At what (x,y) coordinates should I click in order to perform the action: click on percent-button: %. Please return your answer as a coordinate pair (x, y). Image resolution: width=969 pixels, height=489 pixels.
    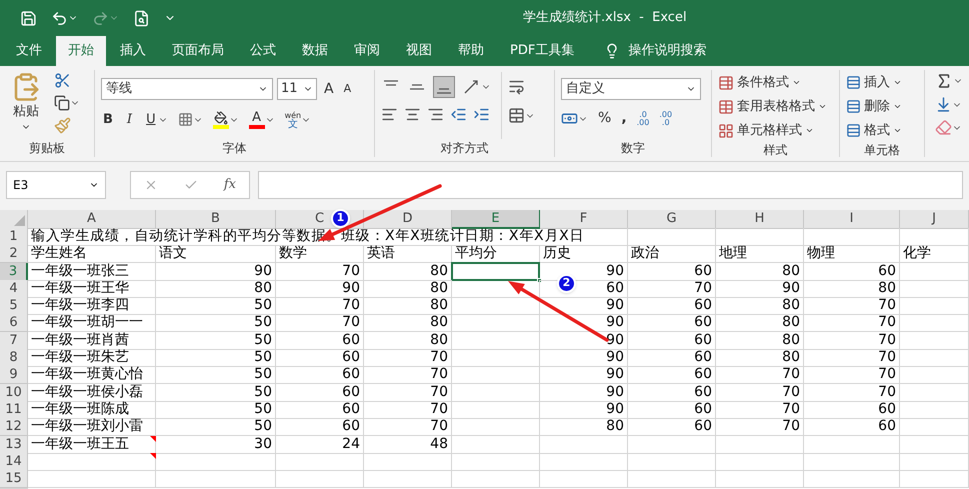
    Looking at the image, I should click on (605, 118).